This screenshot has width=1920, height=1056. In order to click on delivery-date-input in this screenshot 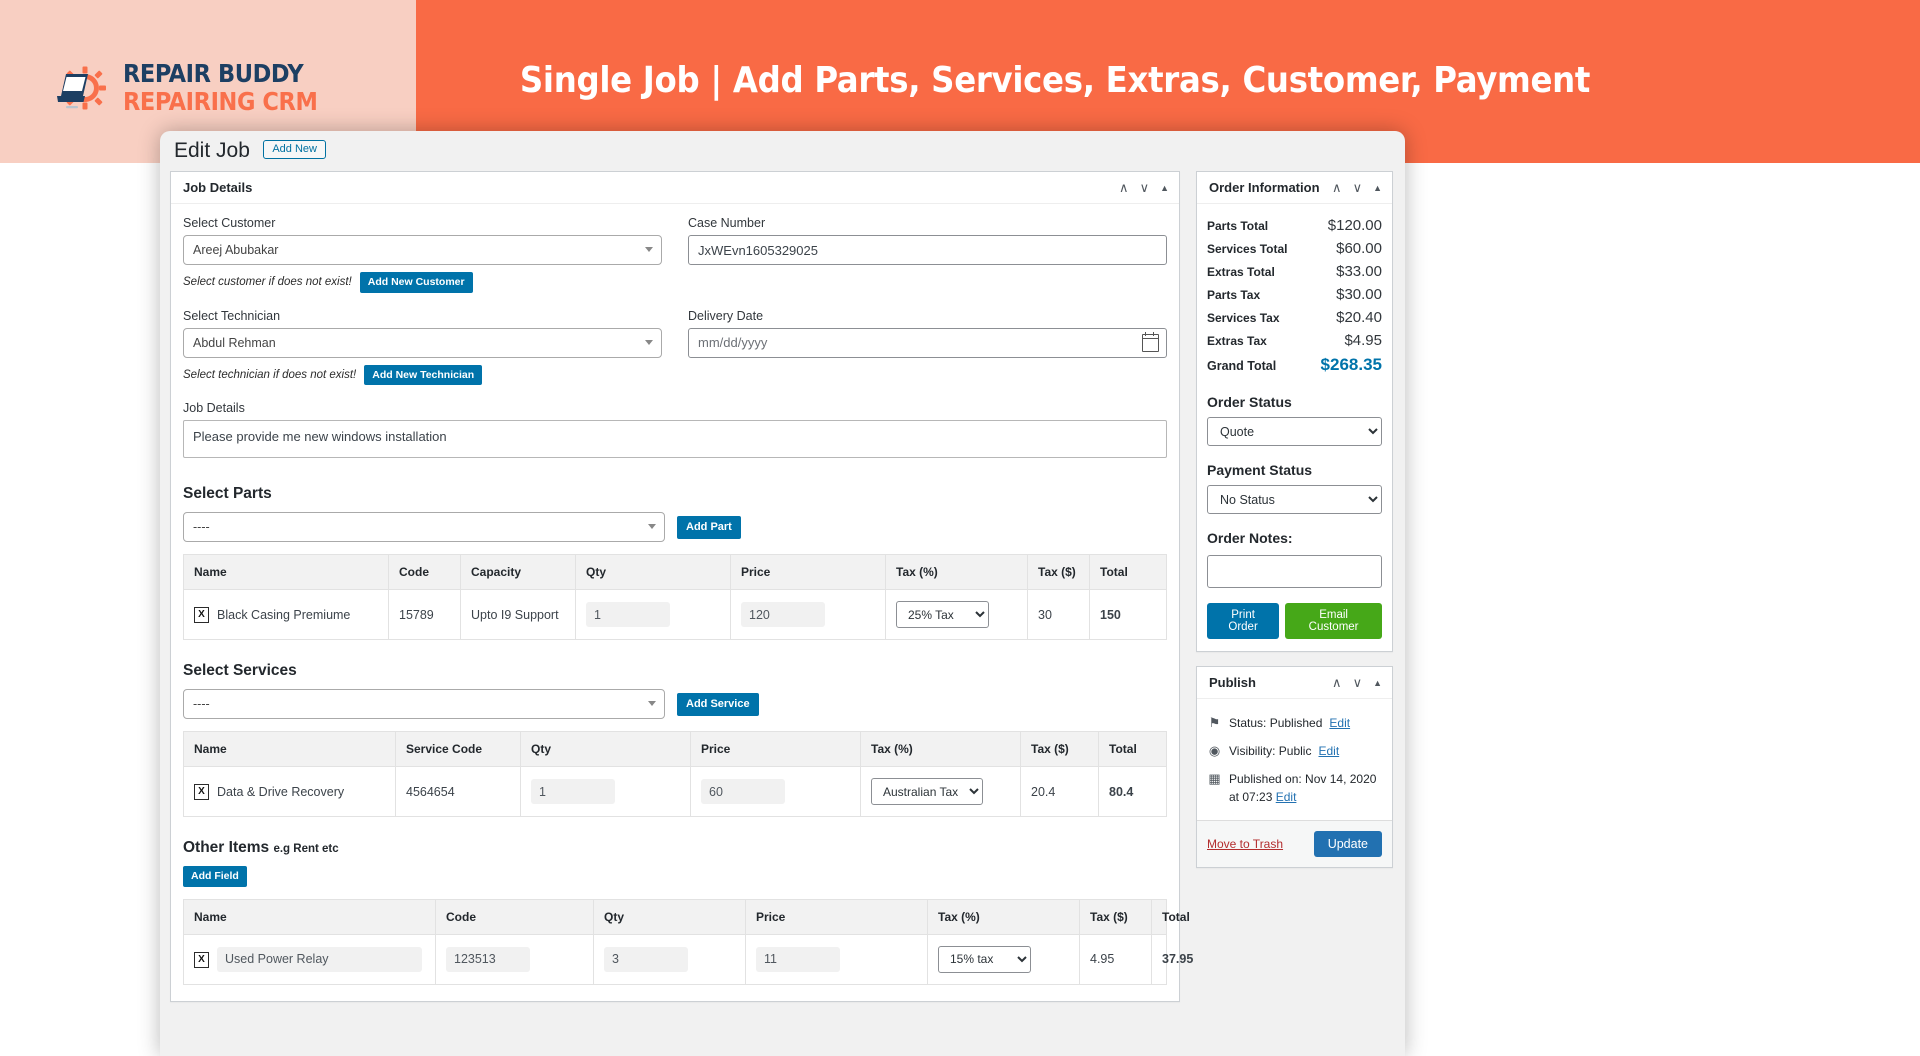, I will do `click(927, 342)`.